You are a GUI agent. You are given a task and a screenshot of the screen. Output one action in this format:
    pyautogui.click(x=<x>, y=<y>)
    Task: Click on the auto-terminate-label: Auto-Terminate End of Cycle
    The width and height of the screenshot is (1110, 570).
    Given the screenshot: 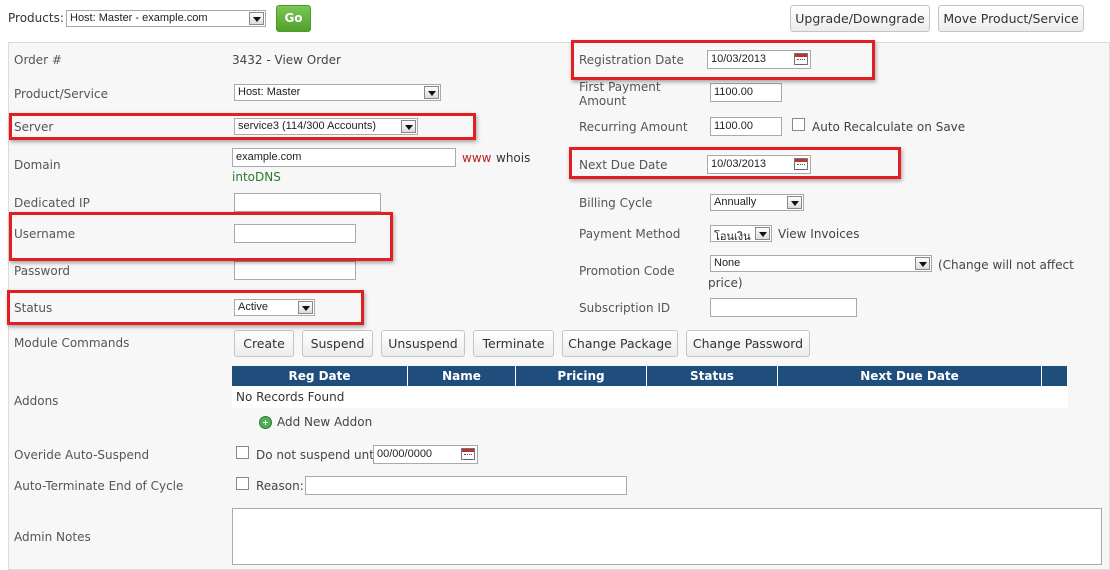 What is the action you would take?
    pyautogui.click(x=99, y=486)
    